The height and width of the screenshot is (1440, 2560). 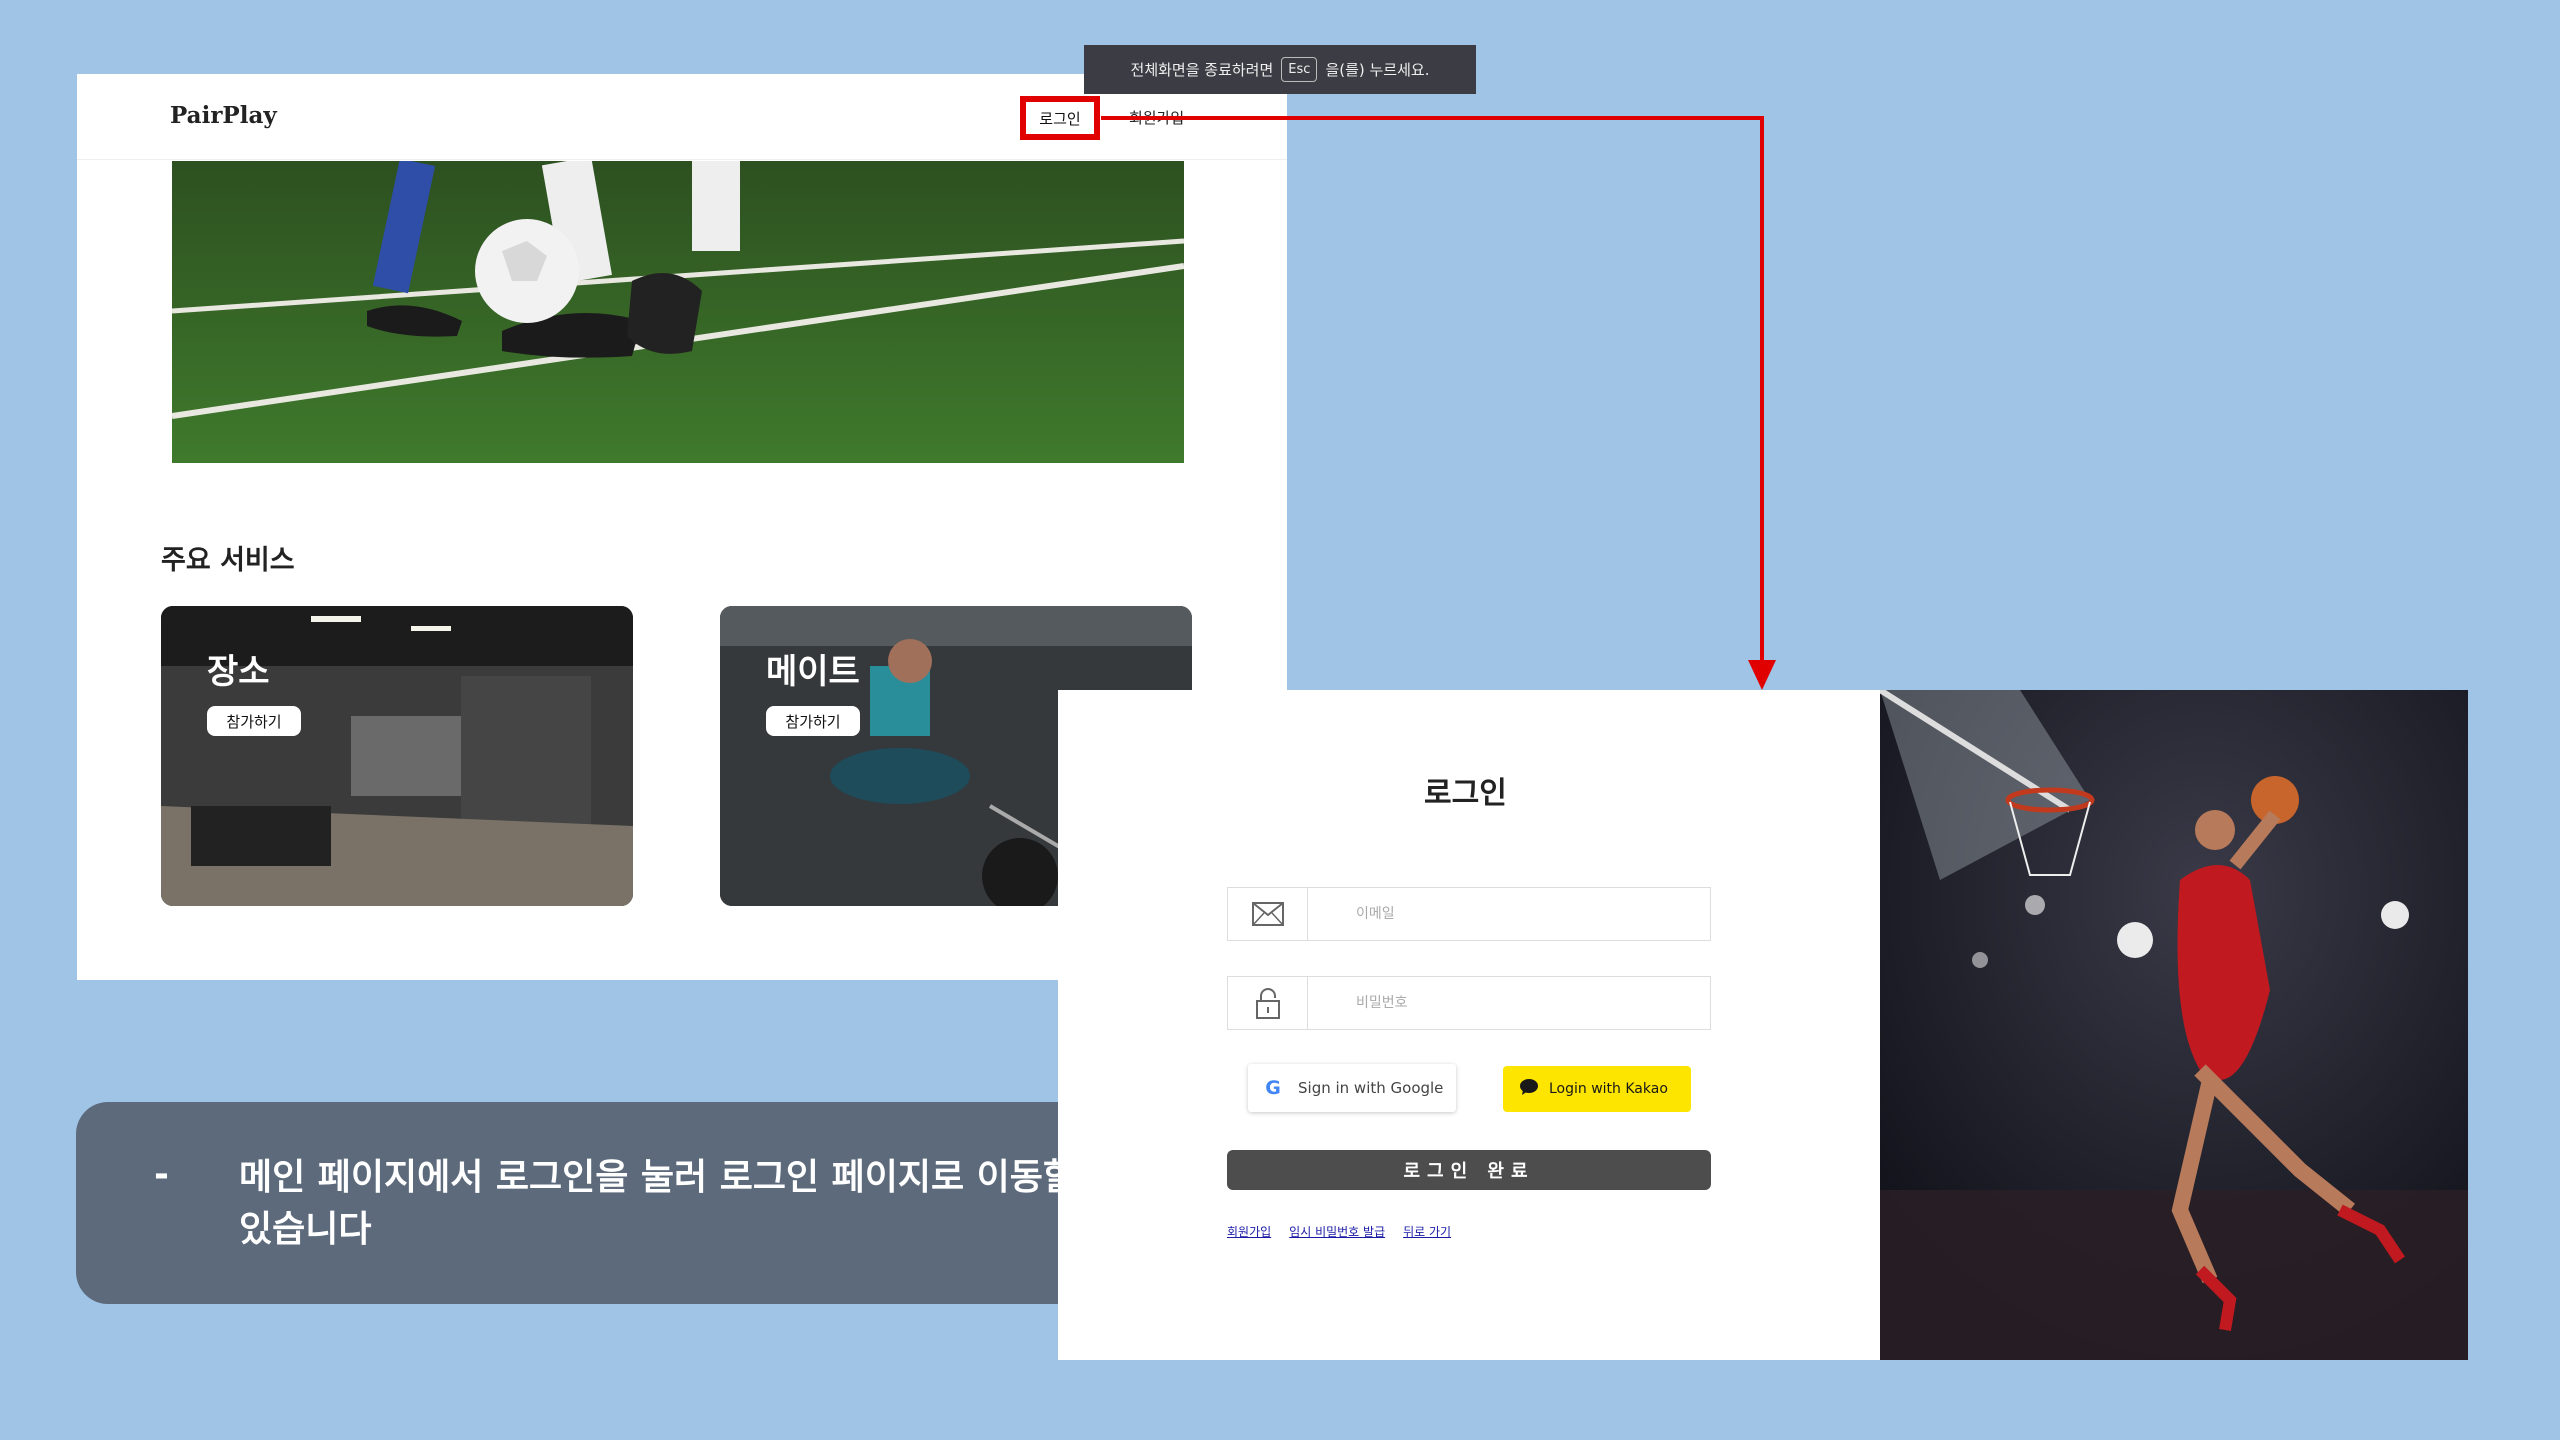 I want to click on esc-key-badge: Esc, so click(x=1299, y=69).